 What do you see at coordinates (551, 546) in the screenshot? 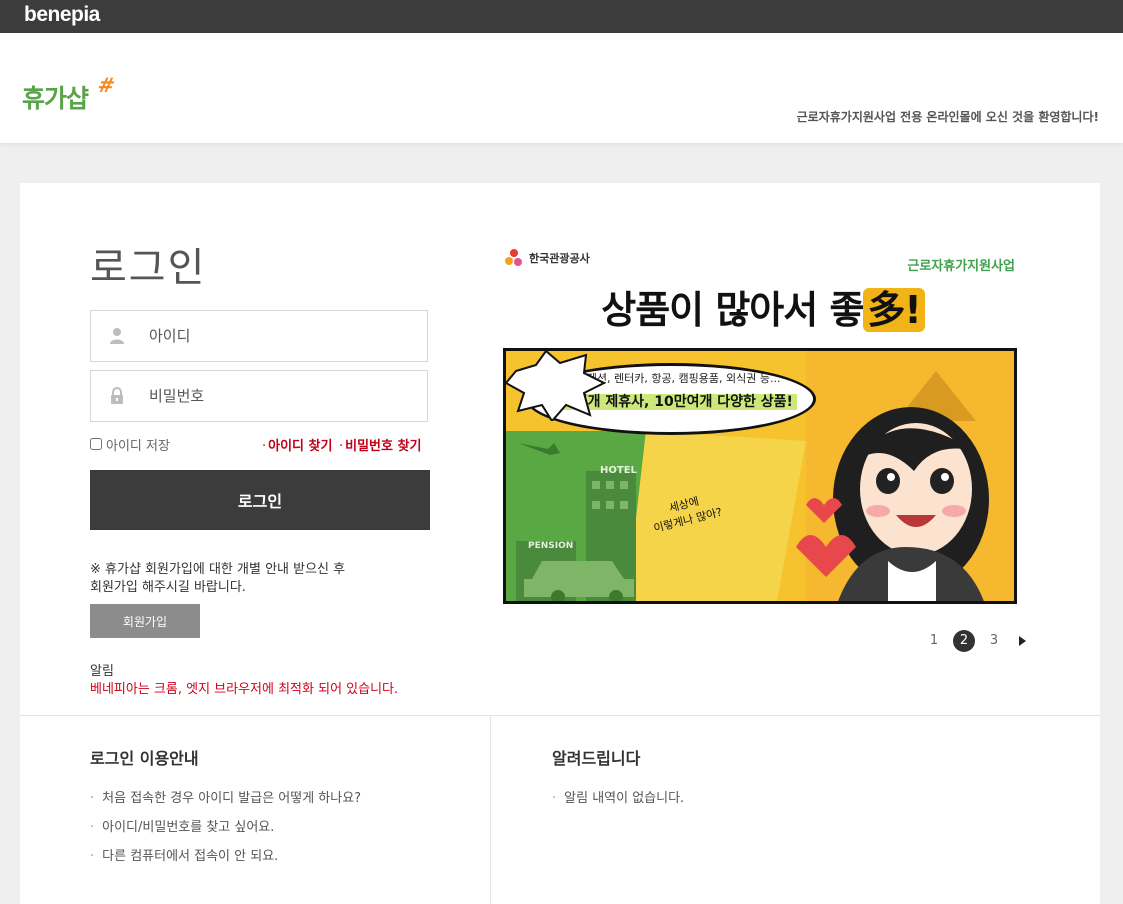
I see `pension-sign: PENSION` at bounding box center [551, 546].